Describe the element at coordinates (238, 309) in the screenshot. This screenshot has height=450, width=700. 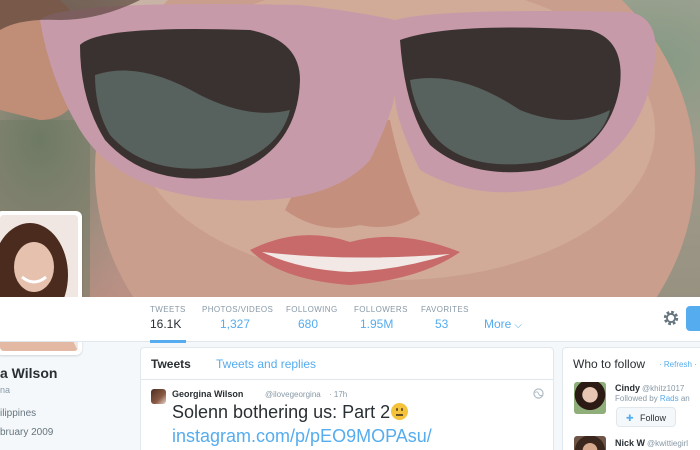
I see `stat-label: PHOTOS/VIDEOS` at that location.